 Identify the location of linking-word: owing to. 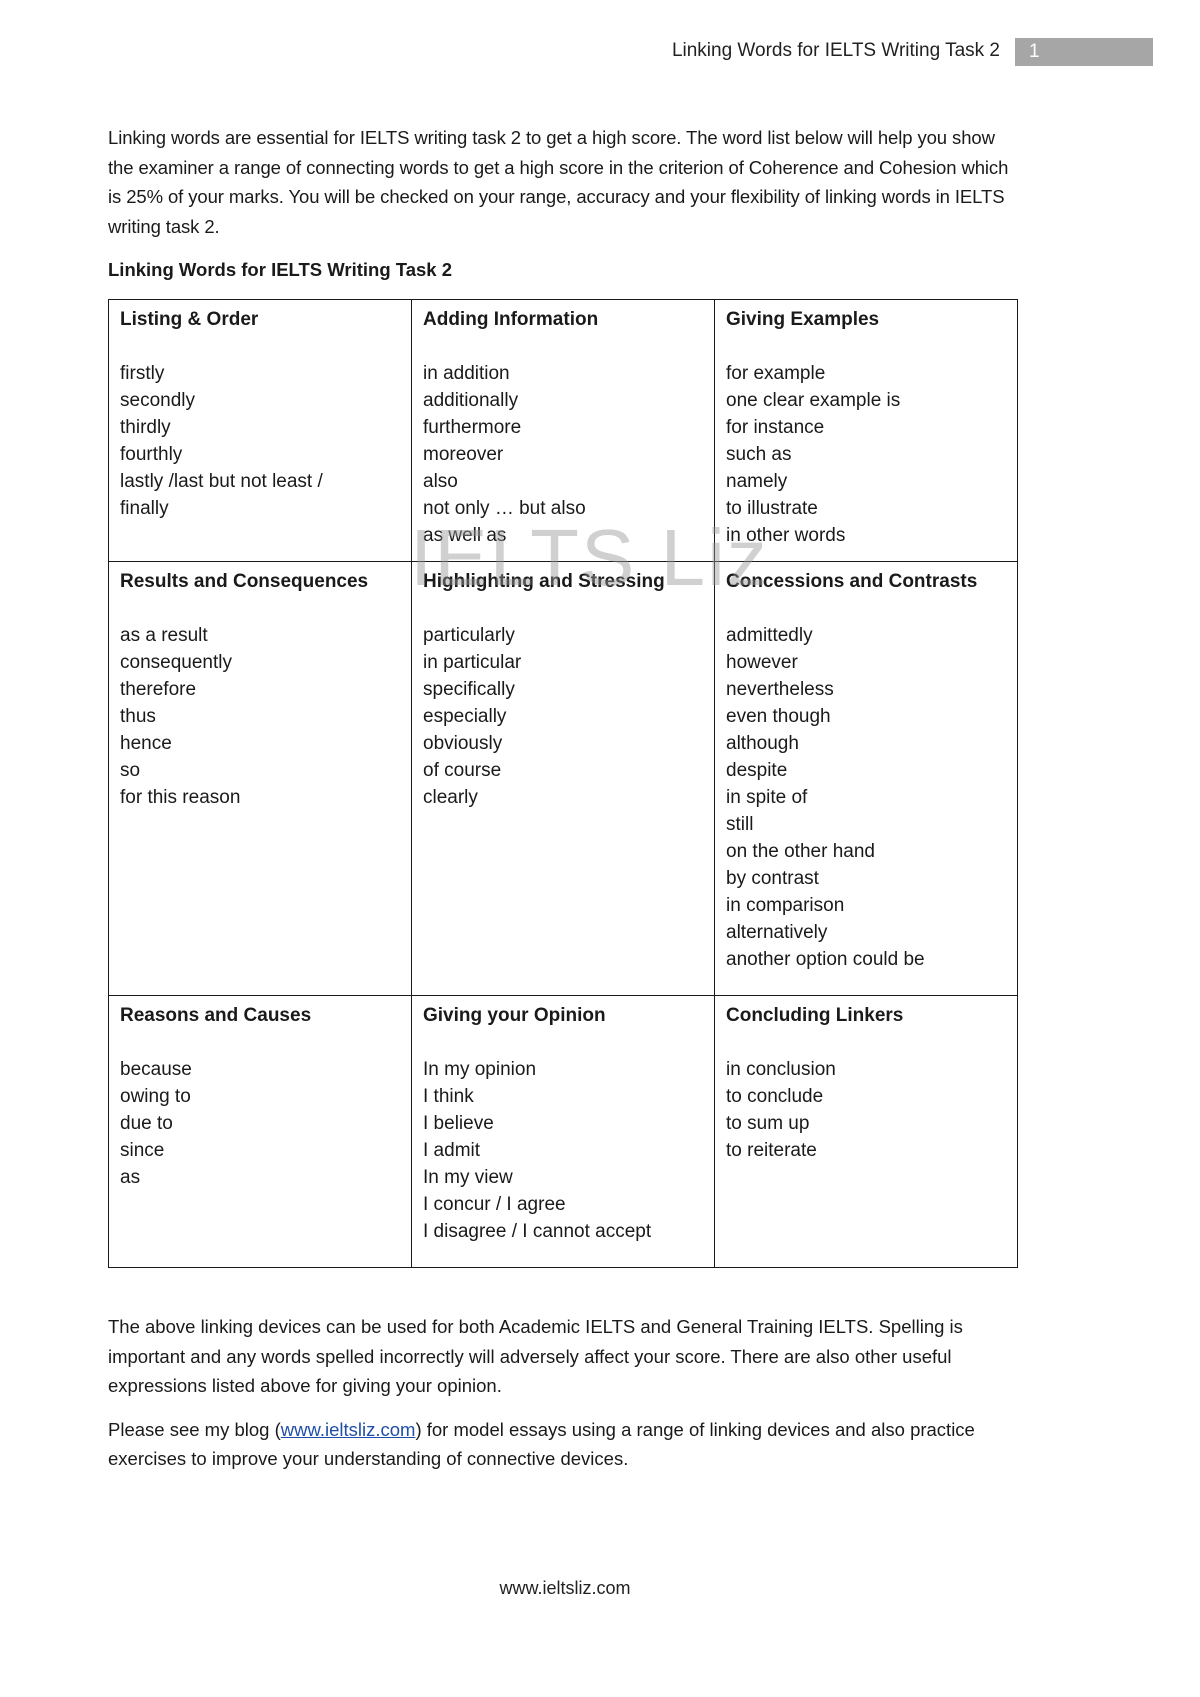
(155, 1096).